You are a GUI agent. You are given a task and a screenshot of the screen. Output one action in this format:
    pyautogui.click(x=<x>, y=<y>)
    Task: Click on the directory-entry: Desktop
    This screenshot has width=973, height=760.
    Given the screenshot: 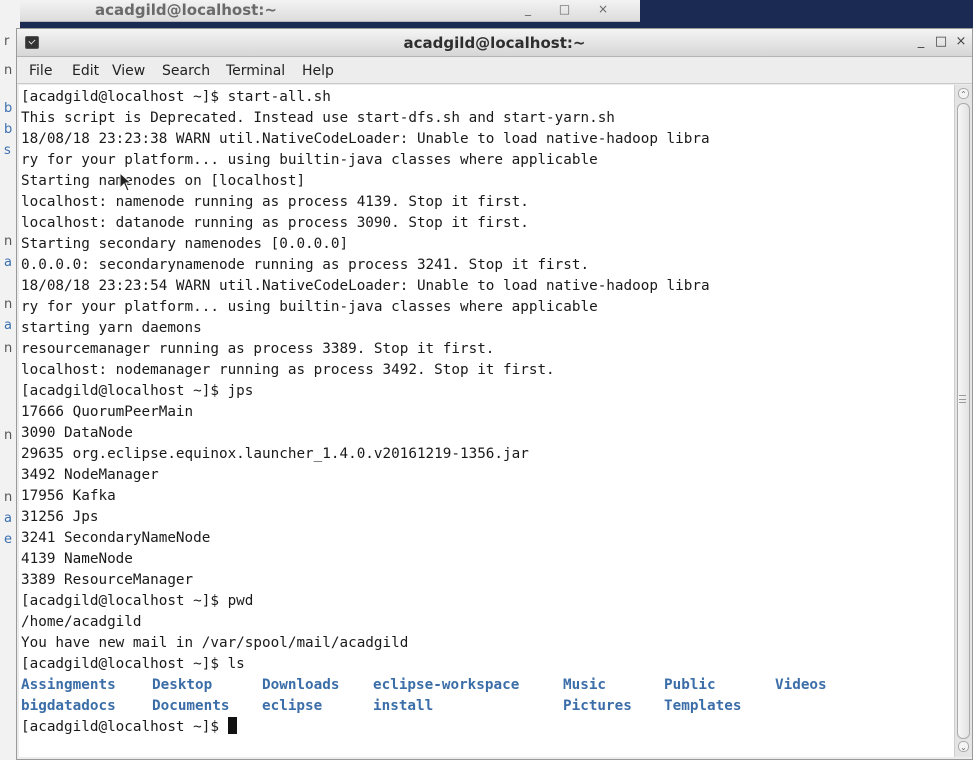 What is the action you would take?
    pyautogui.click(x=182, y=685)
    